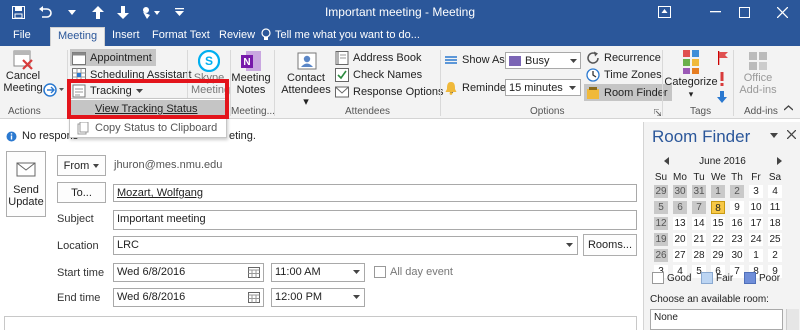  Describe the element at coordinates (657, 112) in the screenshot. I see `options-dialog-launcher-icon` at that location.